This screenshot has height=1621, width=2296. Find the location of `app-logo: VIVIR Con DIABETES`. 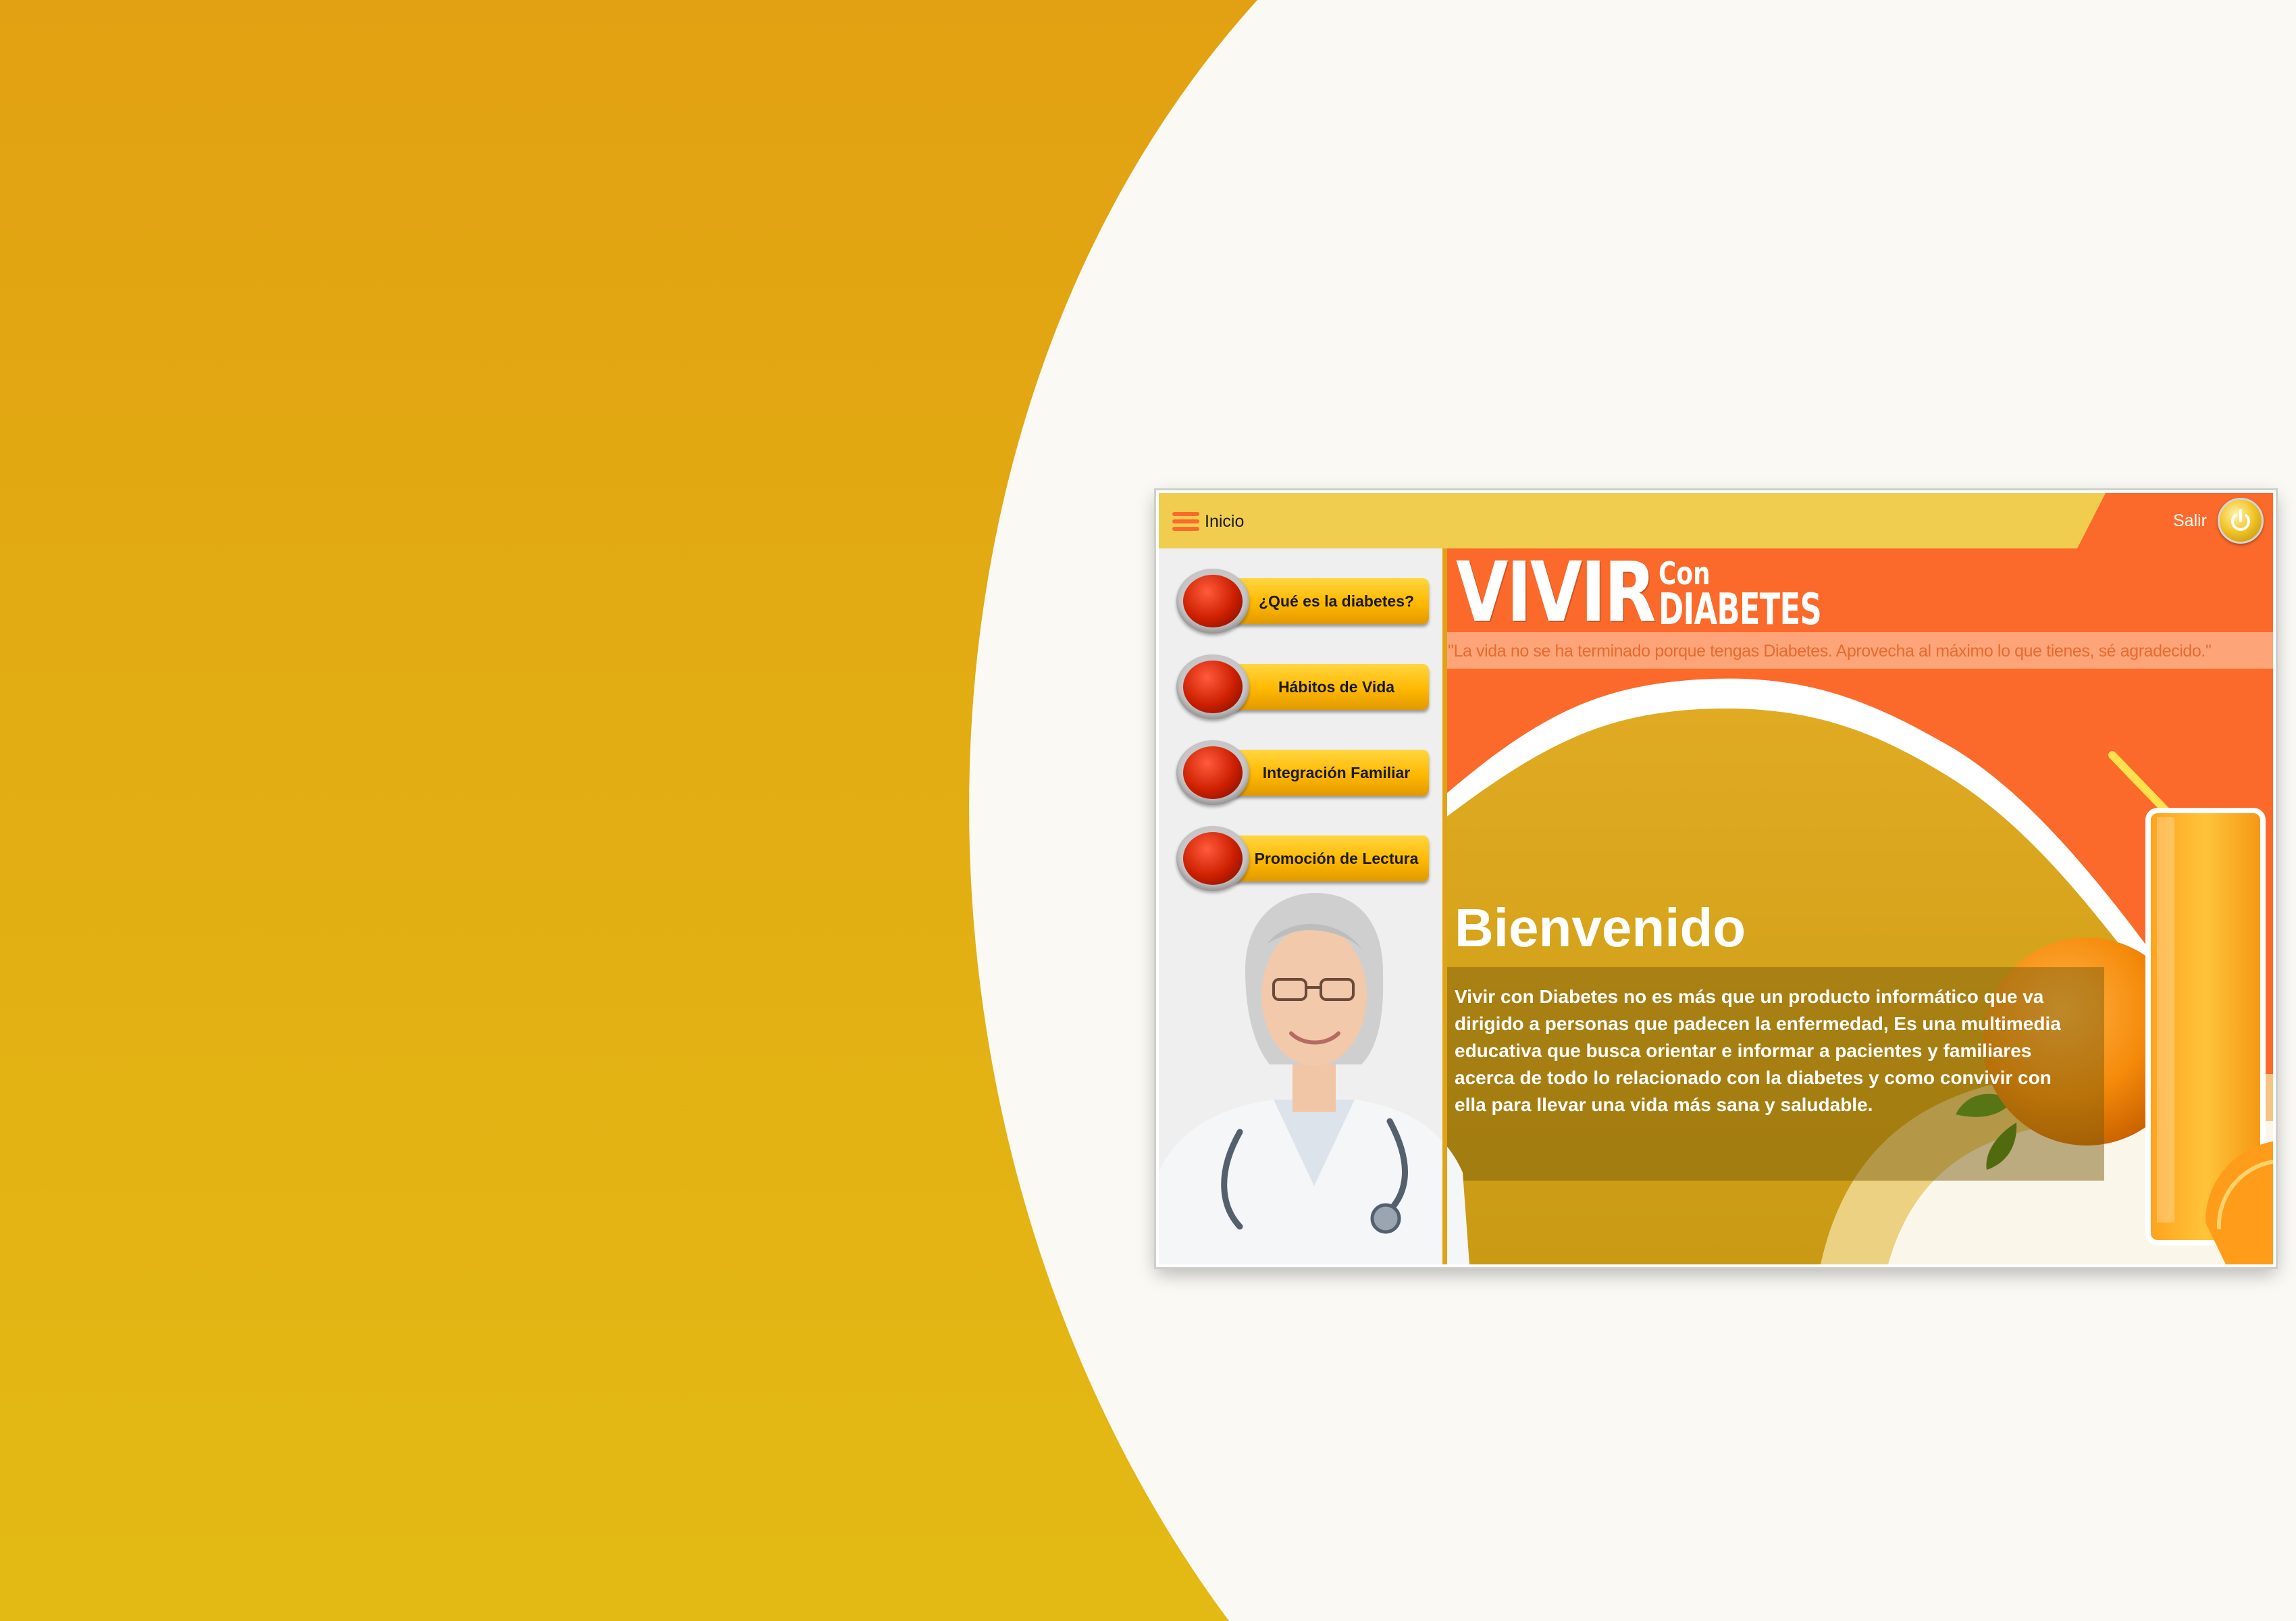

app-logo: VIVIR Con DIABETES is located at coordinates (1639, 594).